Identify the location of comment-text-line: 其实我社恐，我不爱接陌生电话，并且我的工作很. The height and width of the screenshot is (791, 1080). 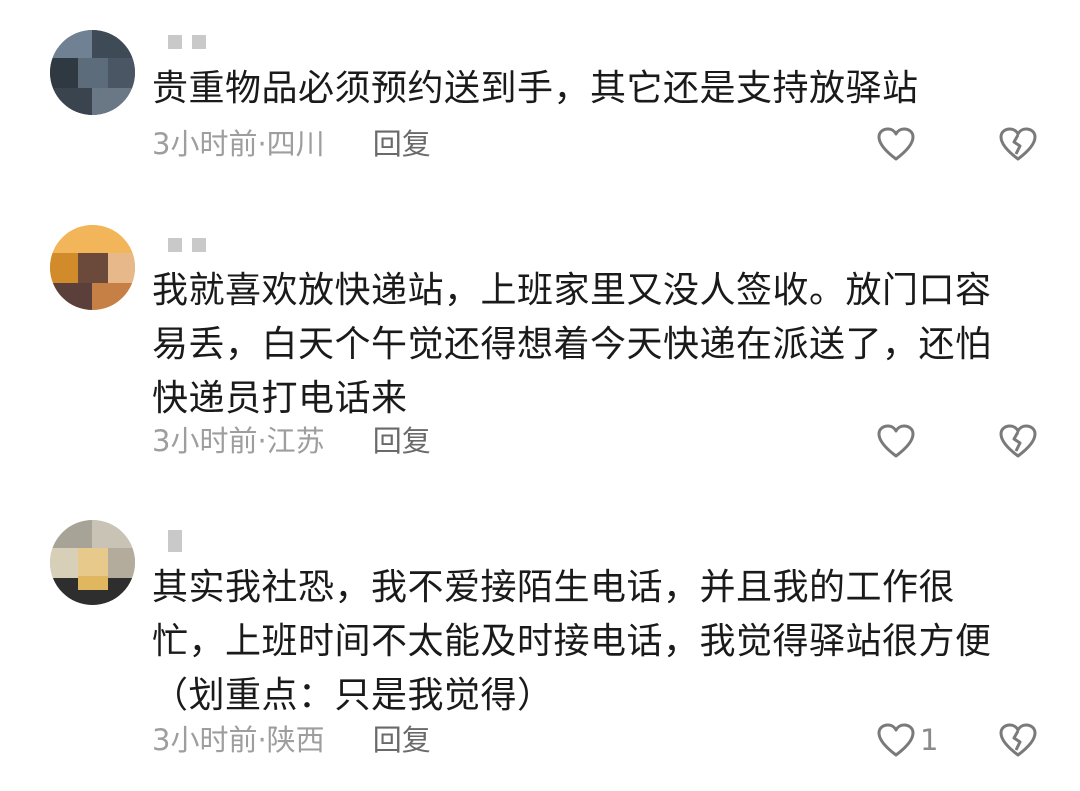
(554, 587).